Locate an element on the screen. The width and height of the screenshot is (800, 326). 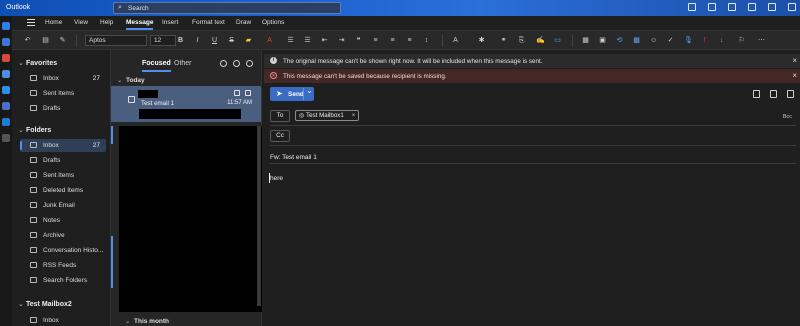
increase-indent-icon: ⇥ is located at coordinates (341, 40).